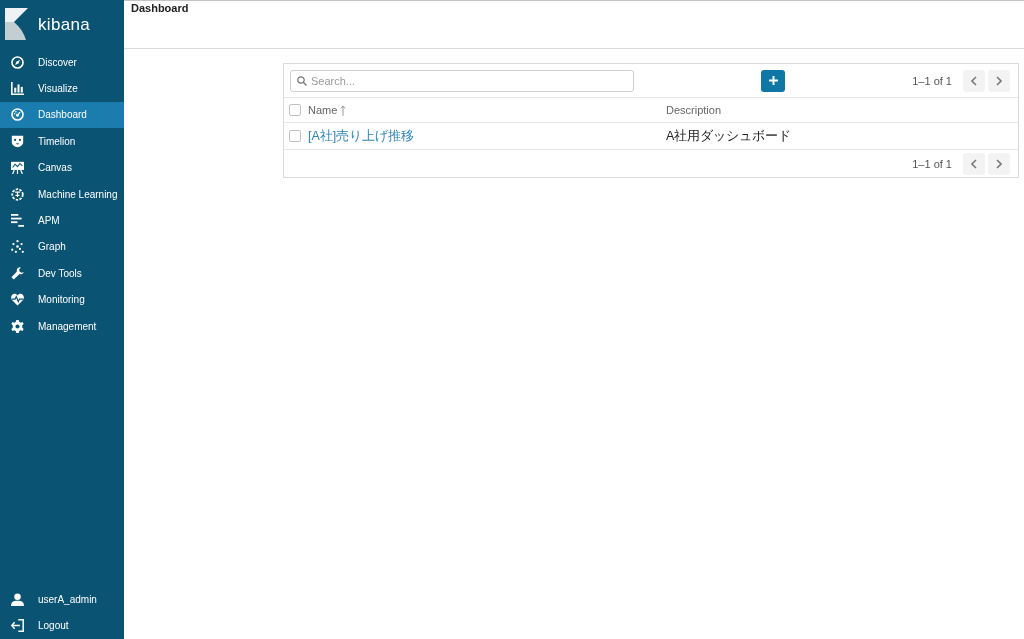  Describe the element at coordinates (62, 220) in the screenshot. I see `nav-item: APM` at that location.